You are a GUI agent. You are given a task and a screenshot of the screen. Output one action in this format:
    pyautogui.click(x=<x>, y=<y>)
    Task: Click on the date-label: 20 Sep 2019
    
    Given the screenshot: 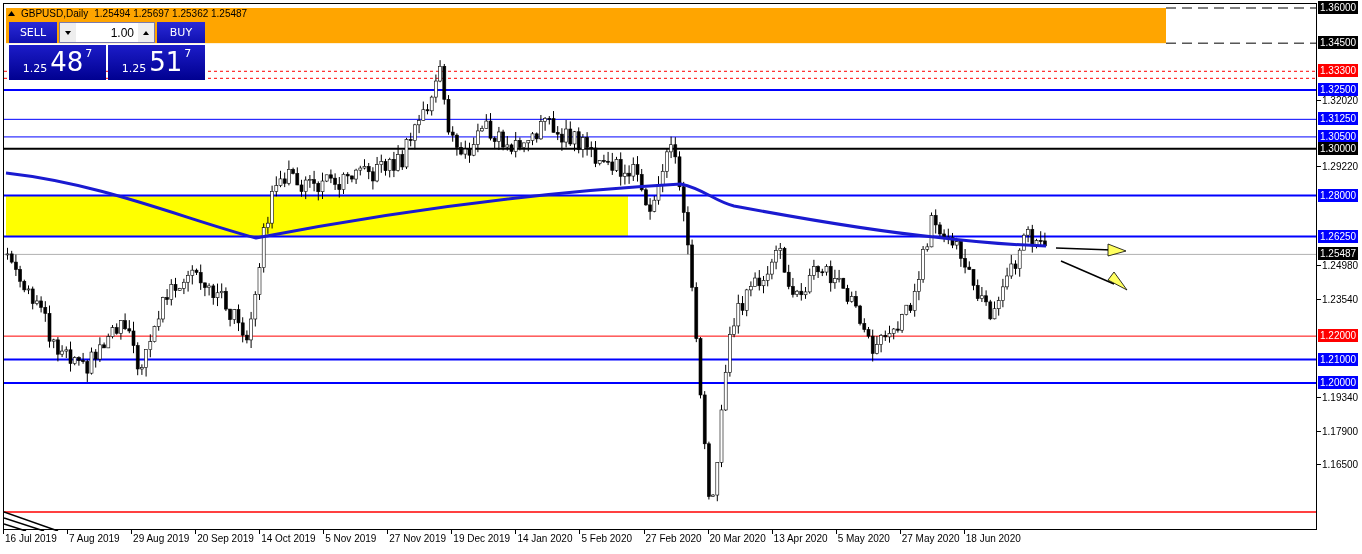 What is the action you would take?
    pyautogui.click(x=224, y=538)
    